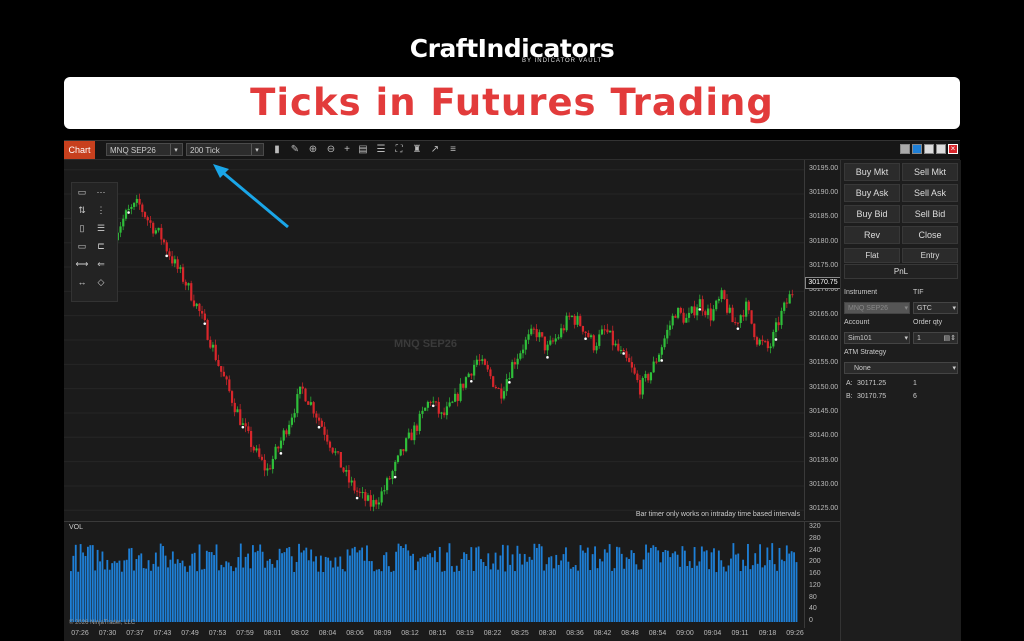 The image size is (1024, 641). Describe the element at coordinates (225, 149) in the screenshot. I see `interval-selector: 200 Tick ▾` at that location.